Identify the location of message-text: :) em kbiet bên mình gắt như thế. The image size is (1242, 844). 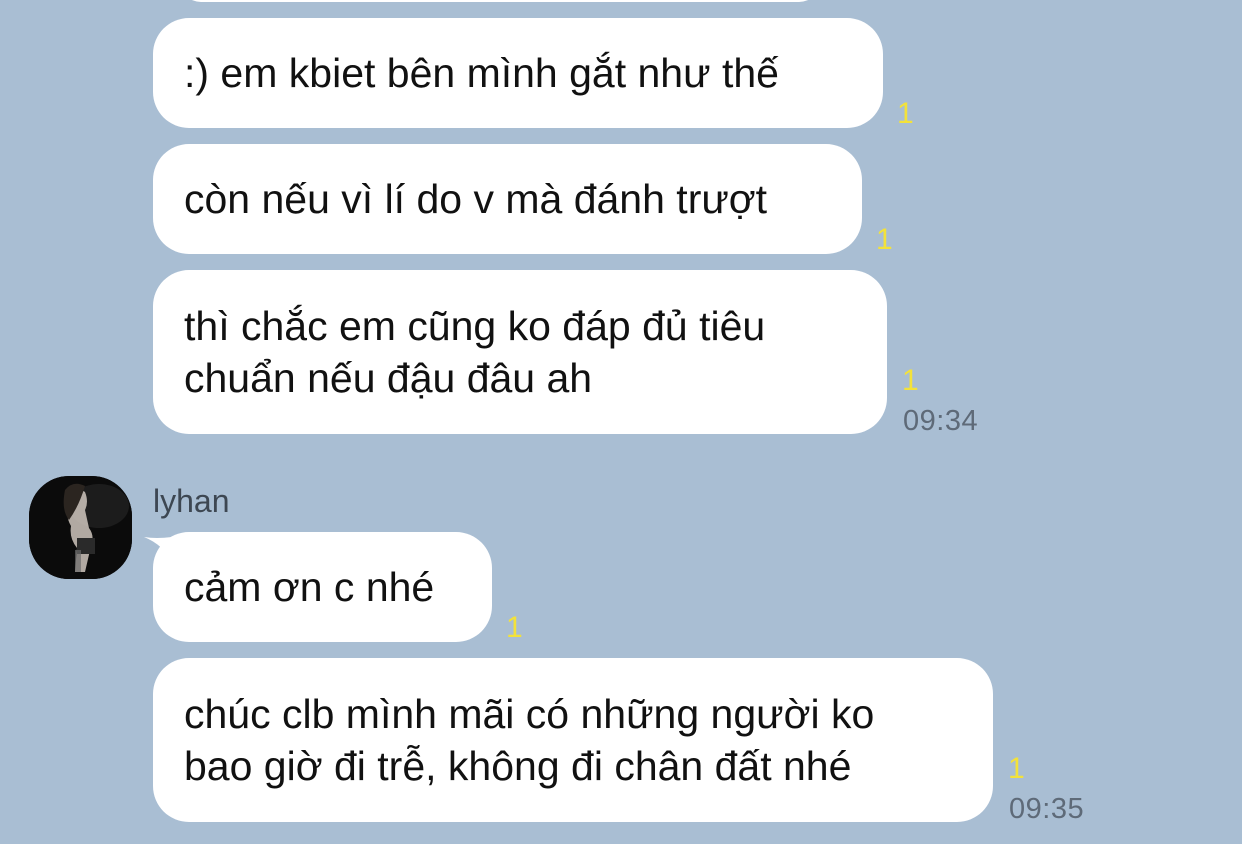
(481, 73).